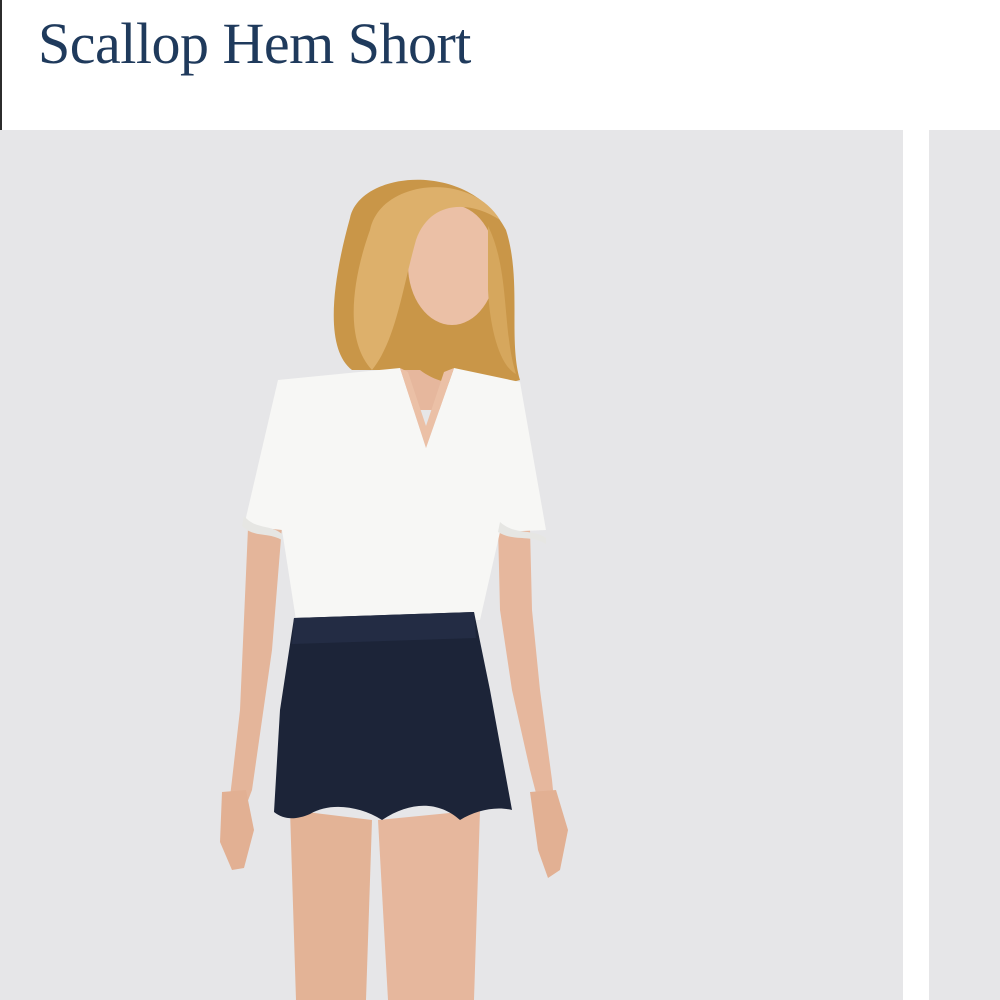  Describe the element at coordinates (964, 565) in the screenshot. I see `product-image-next` at that location.